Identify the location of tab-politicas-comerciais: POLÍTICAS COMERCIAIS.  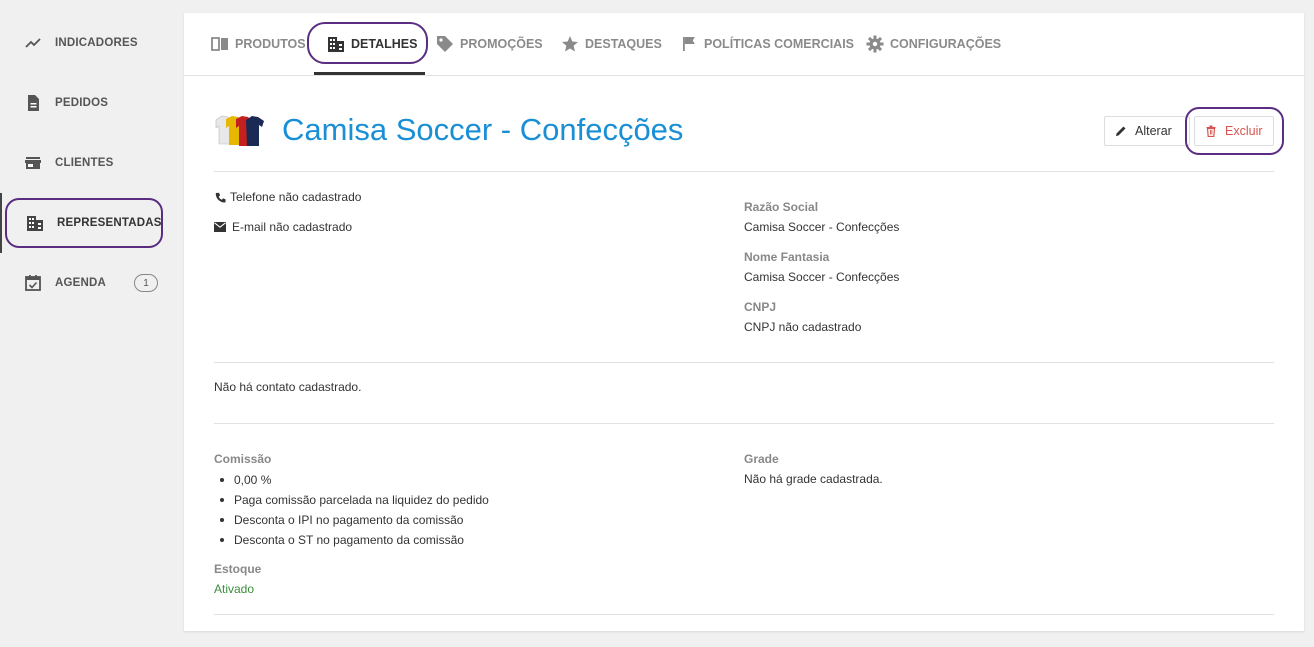
(767, 44).